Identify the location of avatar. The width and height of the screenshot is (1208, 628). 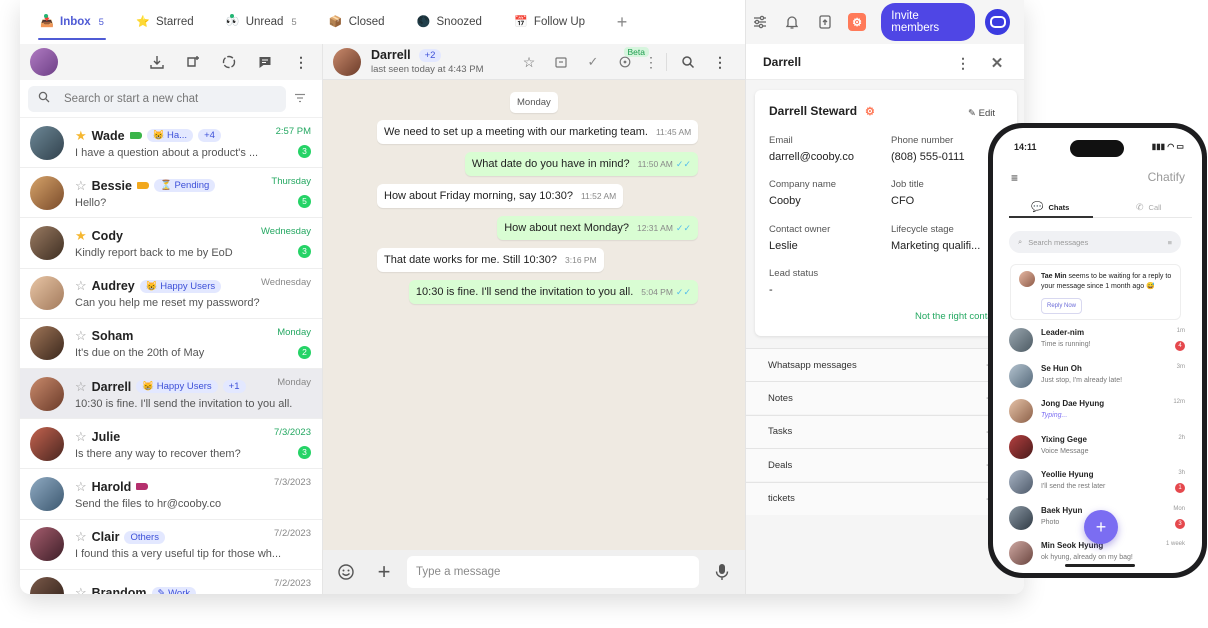
(47, 142).